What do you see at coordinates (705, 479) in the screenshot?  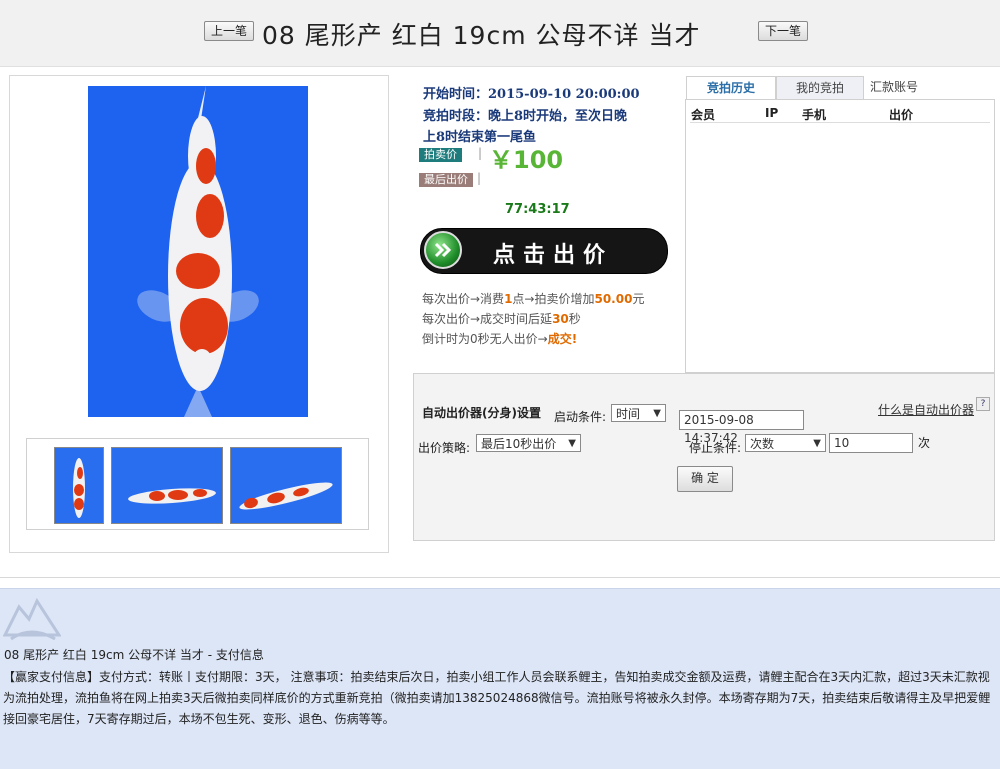 I see `confirm-button: 确 定` at bounding box center [705, 479].